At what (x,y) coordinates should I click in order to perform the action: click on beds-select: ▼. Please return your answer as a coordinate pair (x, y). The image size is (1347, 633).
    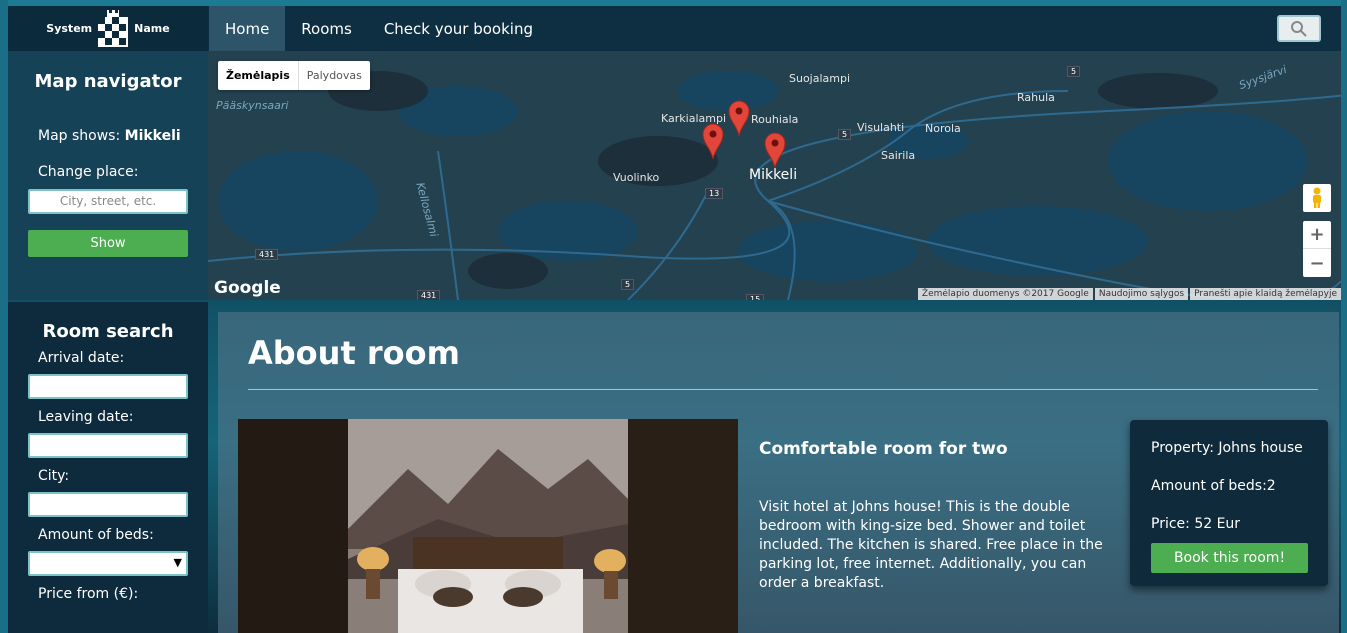
    Looking at the image, I should click on (108, 563).